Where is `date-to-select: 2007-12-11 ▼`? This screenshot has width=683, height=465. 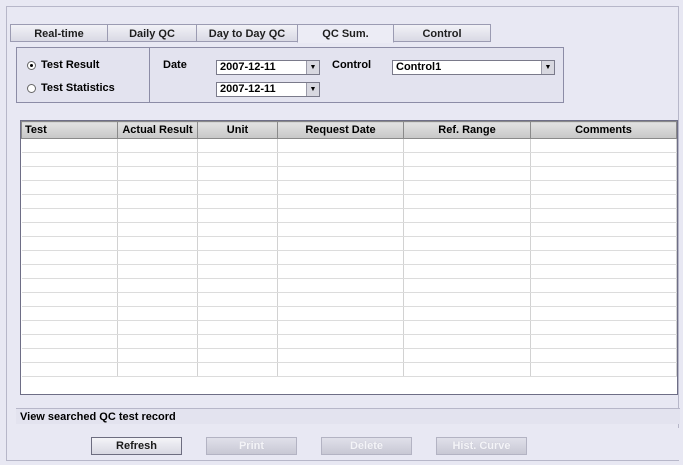
date-to-select: 2007-12-11 ▼ is located at coordinates (268, 89).